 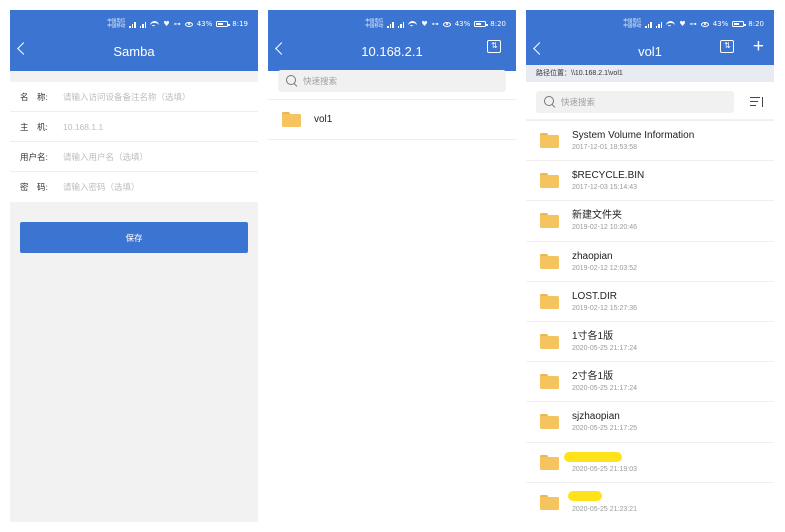 I want to click on list-item: sjzhaopian 2020-05-25 21:17:25, so click(x=650, y=422).